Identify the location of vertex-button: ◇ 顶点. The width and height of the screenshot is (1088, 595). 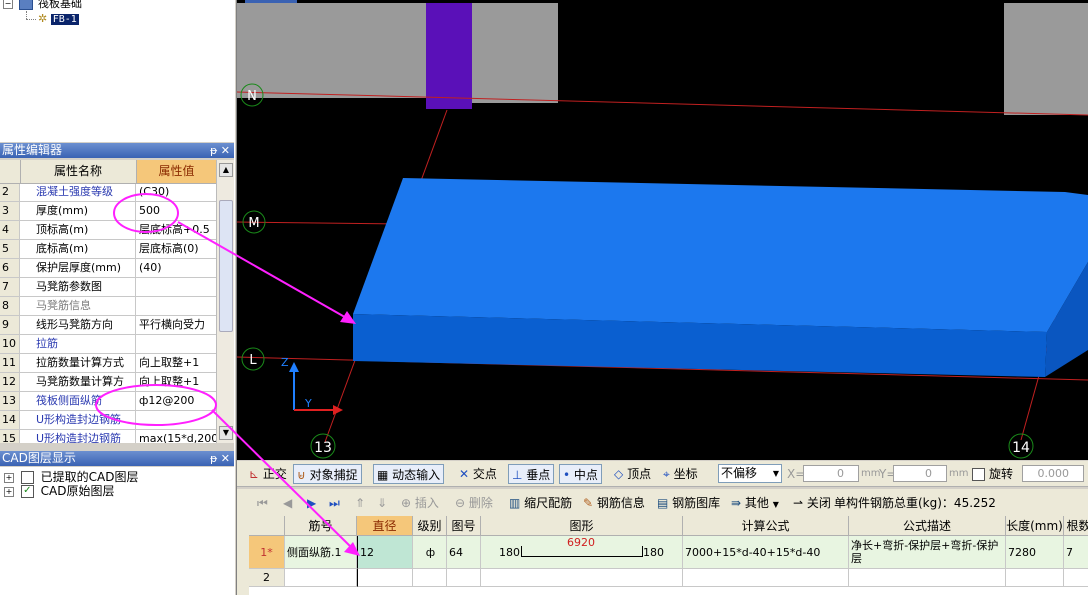
(632, 474).